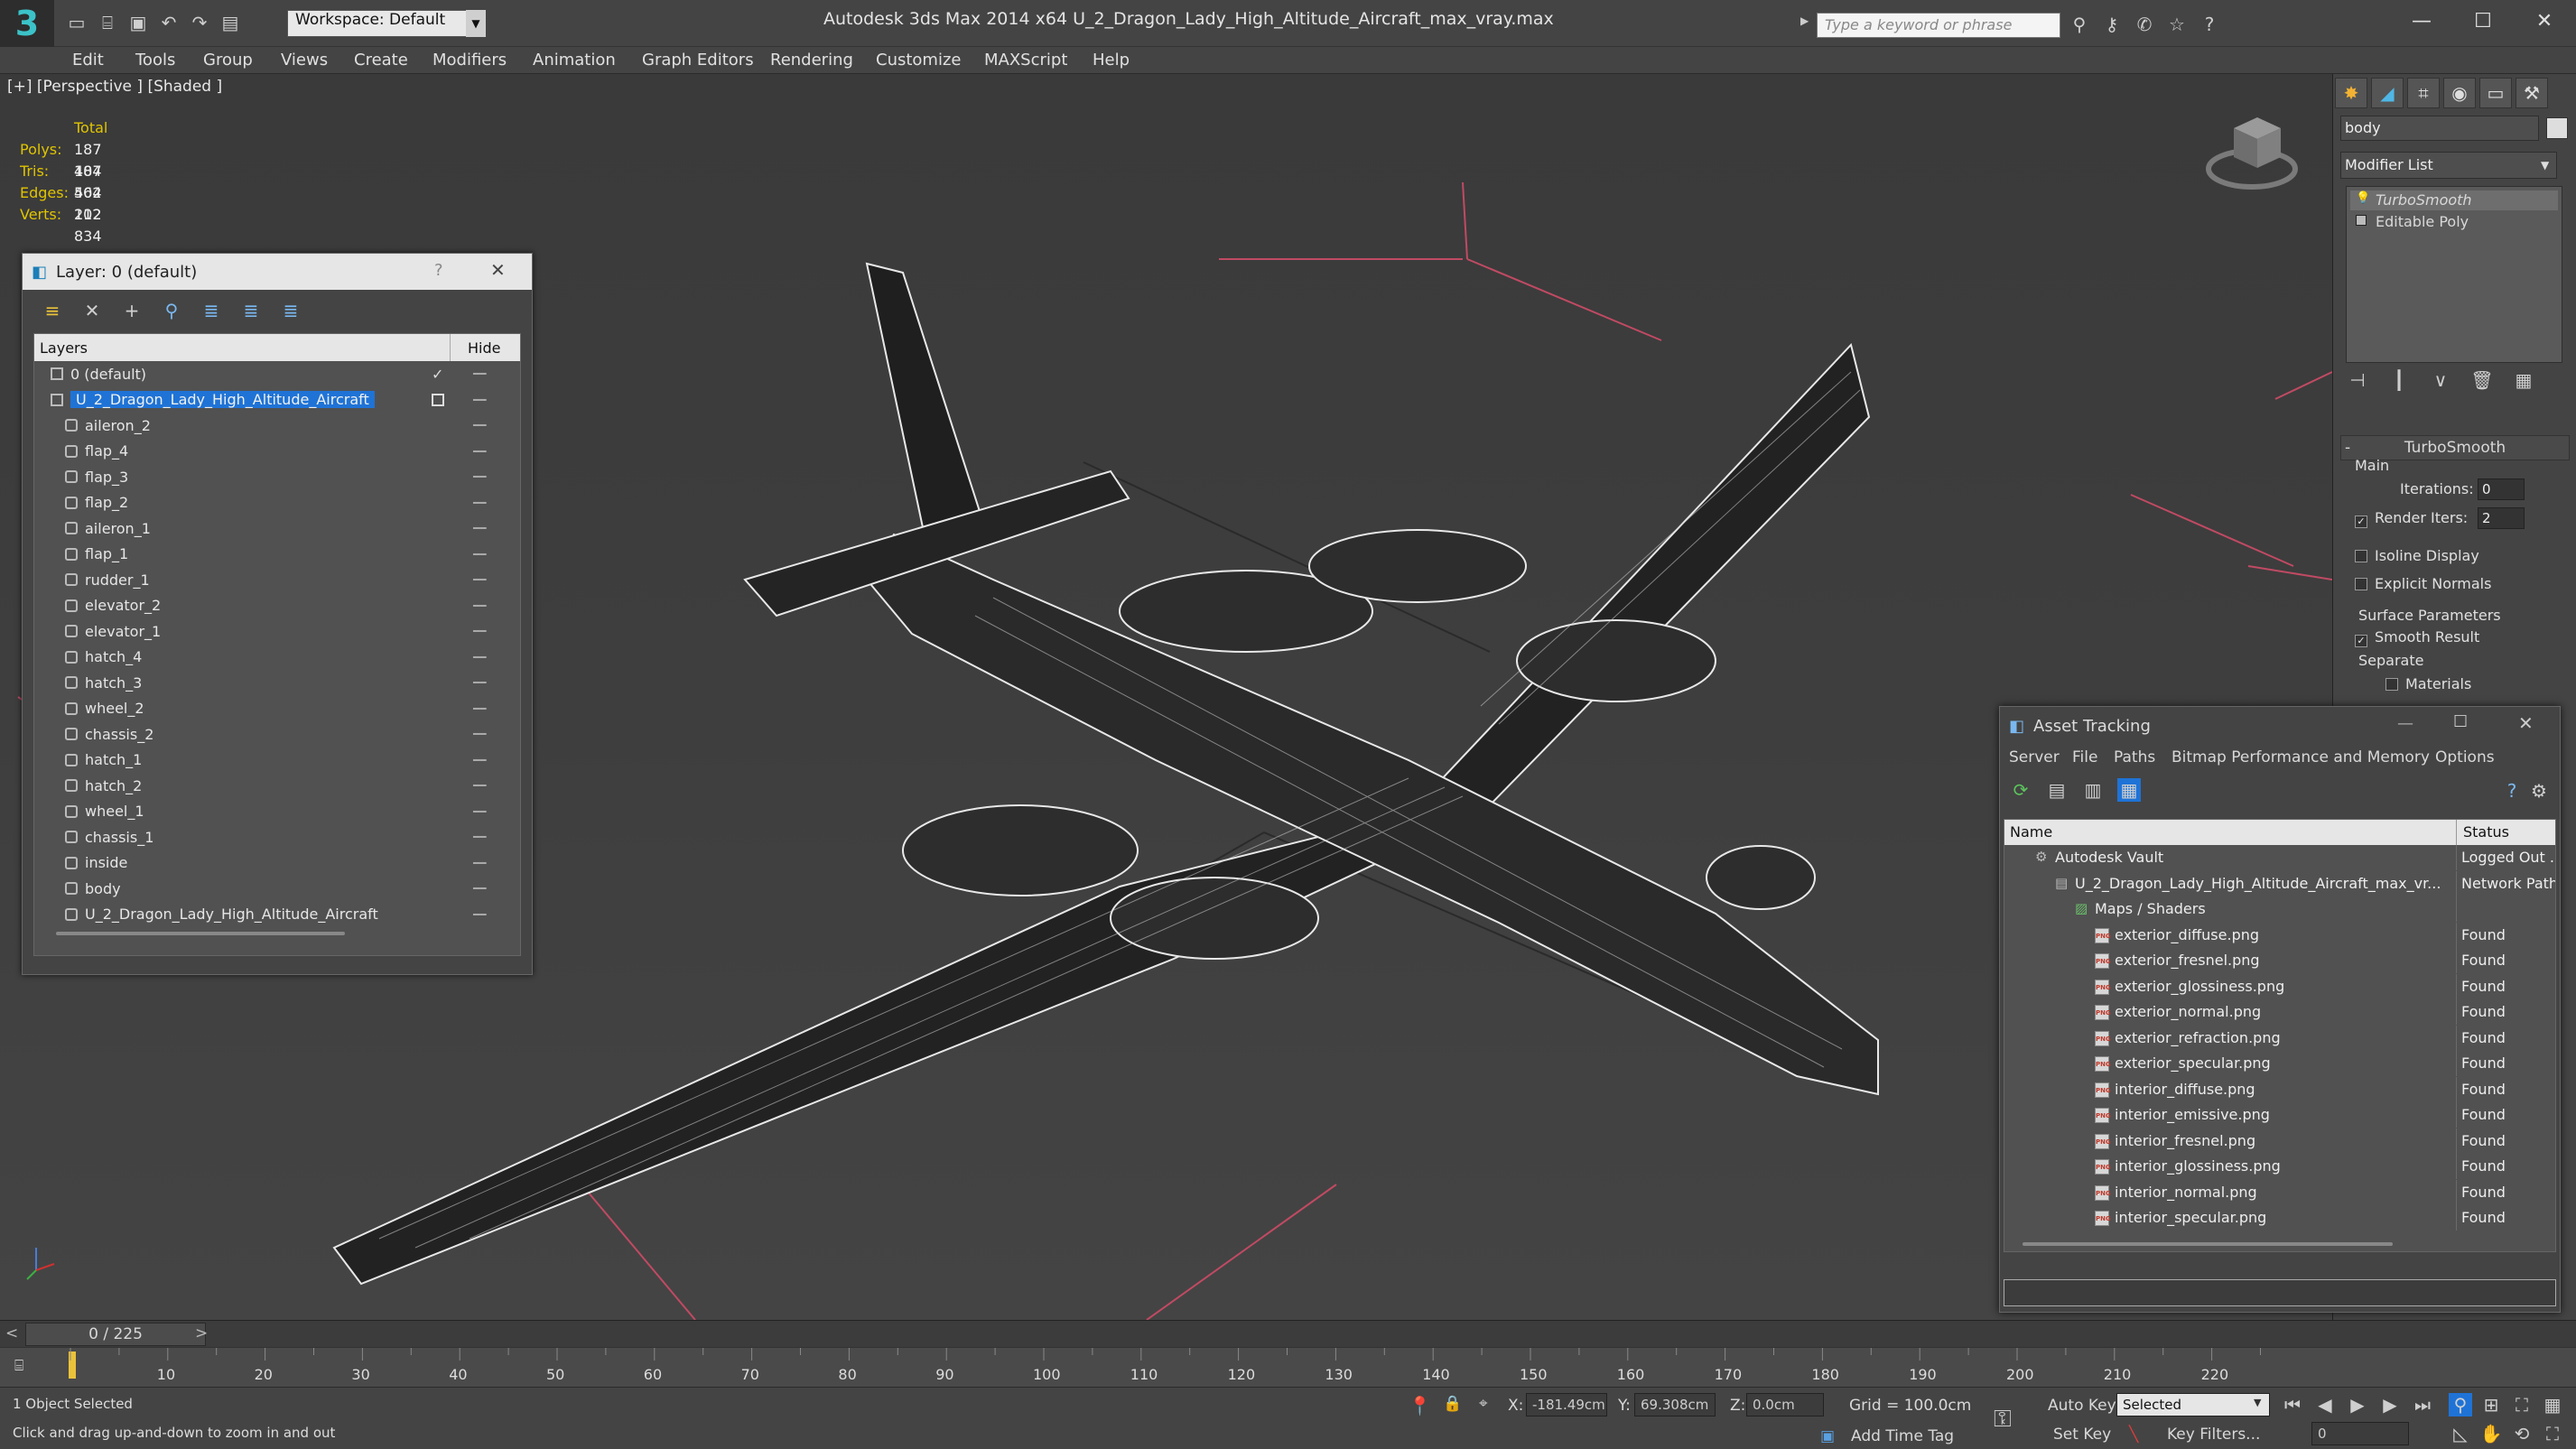  Describe the element at coordinates (469, 60) in the screenshot. I see `menu-modifiers: Modifiers` at that location.